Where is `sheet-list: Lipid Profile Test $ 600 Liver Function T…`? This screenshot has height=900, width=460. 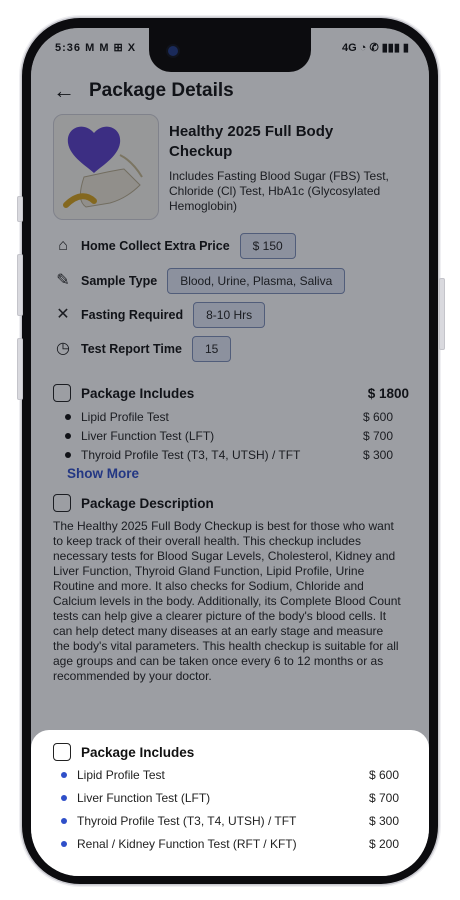
sheet-list: Lipid Profile Test $ 600 Liver Function T… is located at coordinates (230, 809).